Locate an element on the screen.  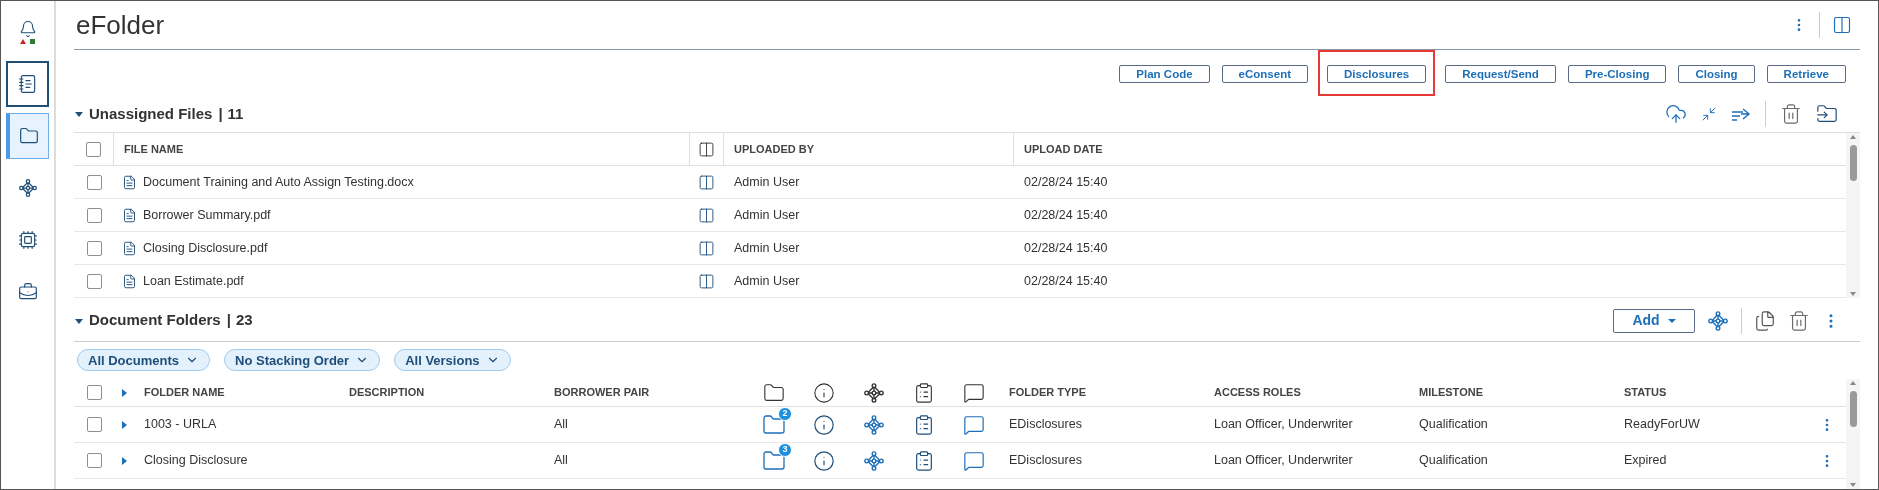
add-dropdown: Add is located at coordinates (1654, 320).